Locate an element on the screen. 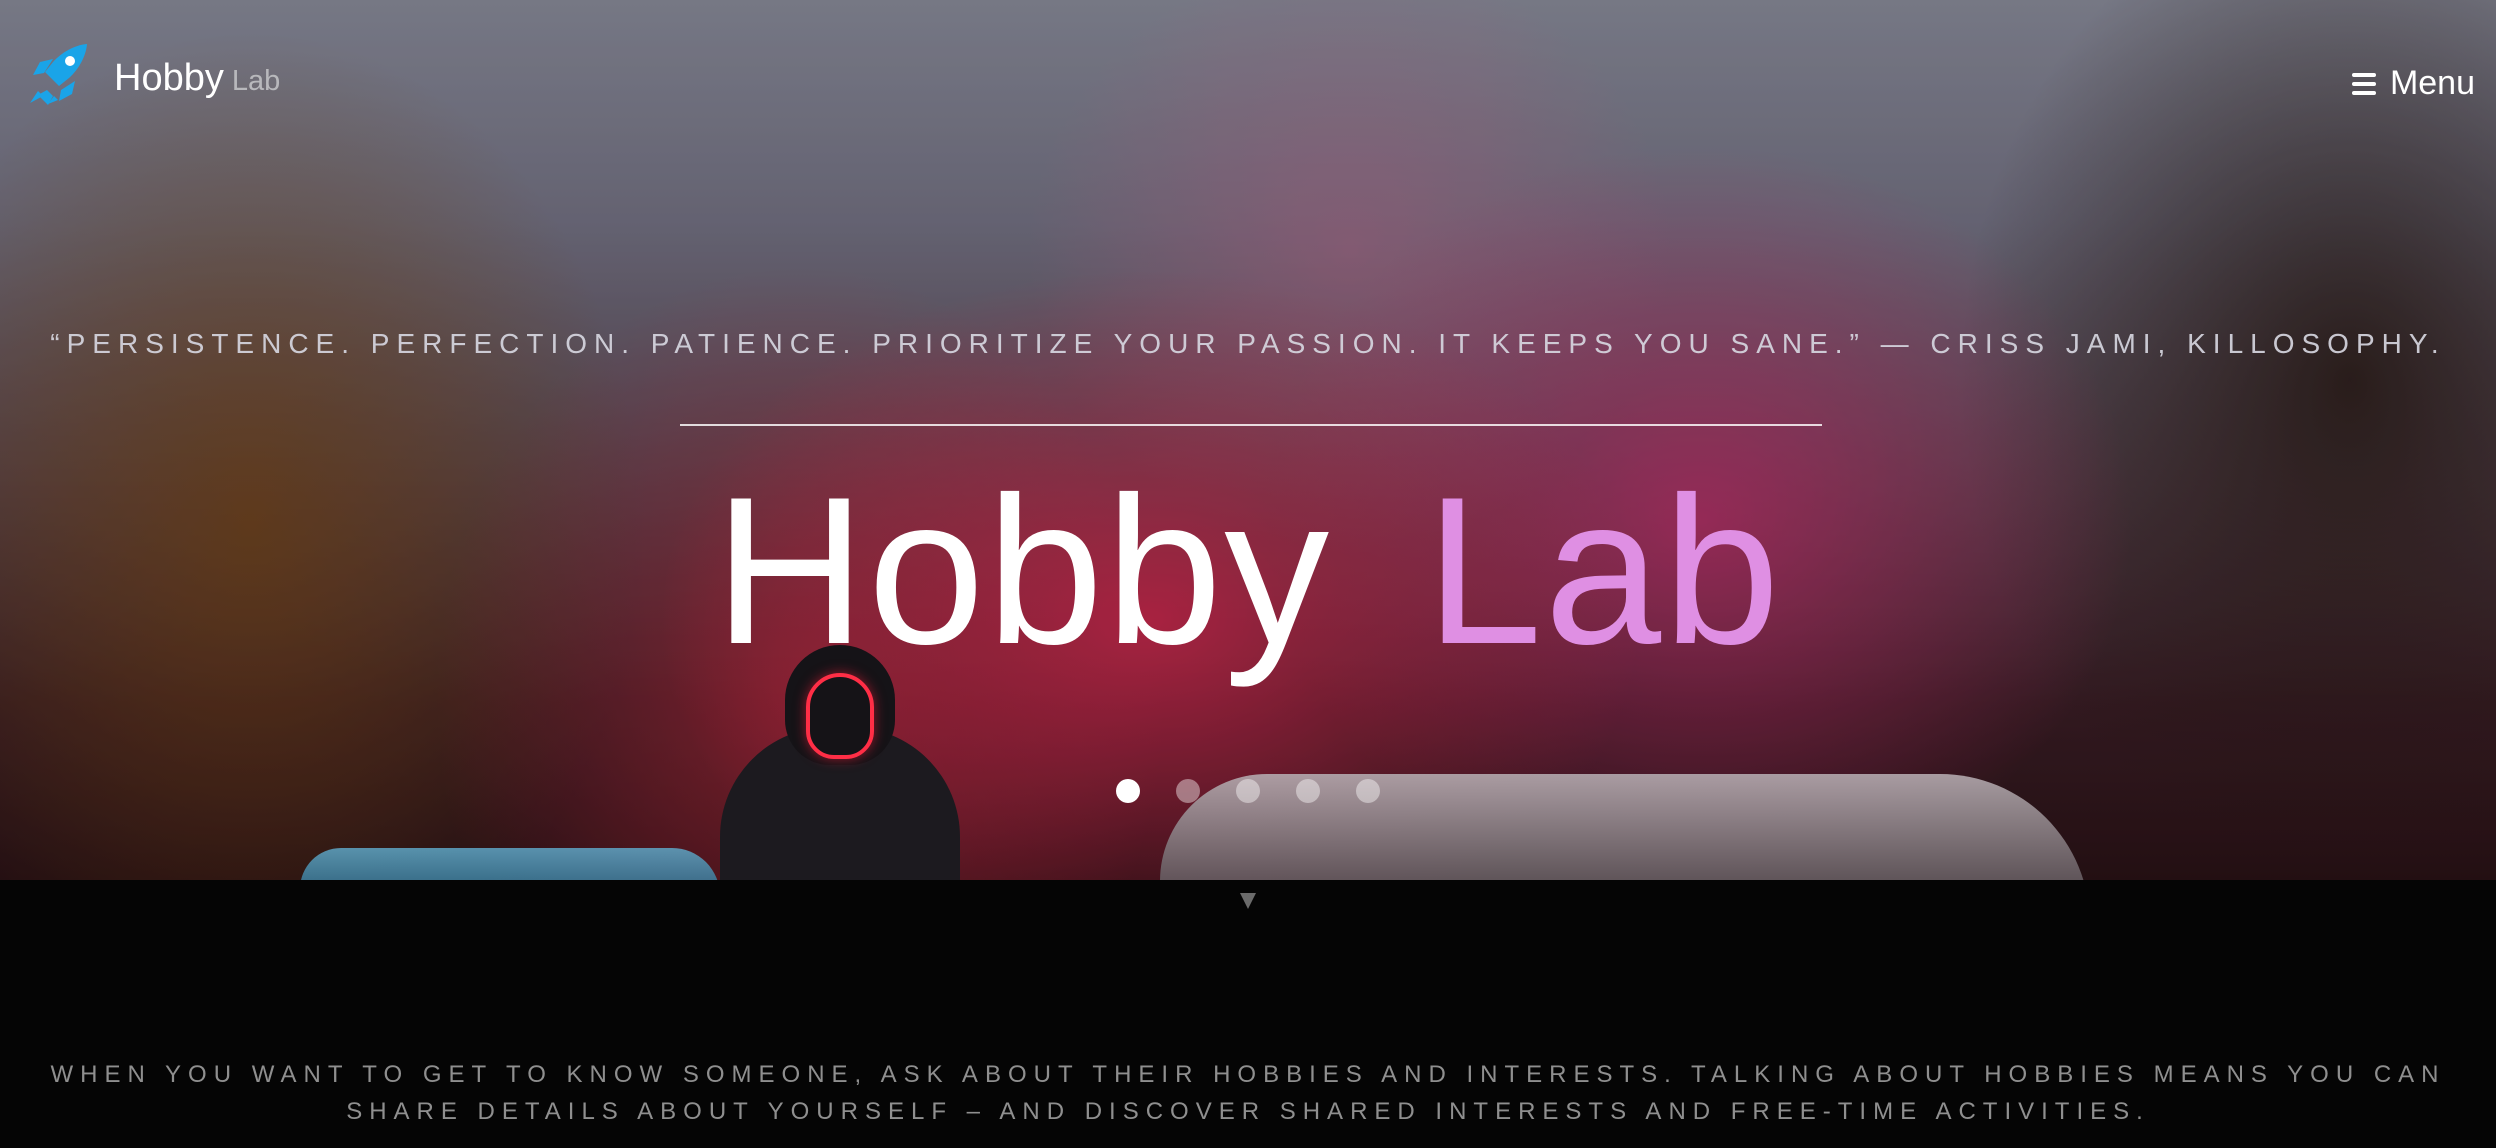 This screenshot has width=2496, height=1148. rocket-icon is located at coordinates (58, 74).